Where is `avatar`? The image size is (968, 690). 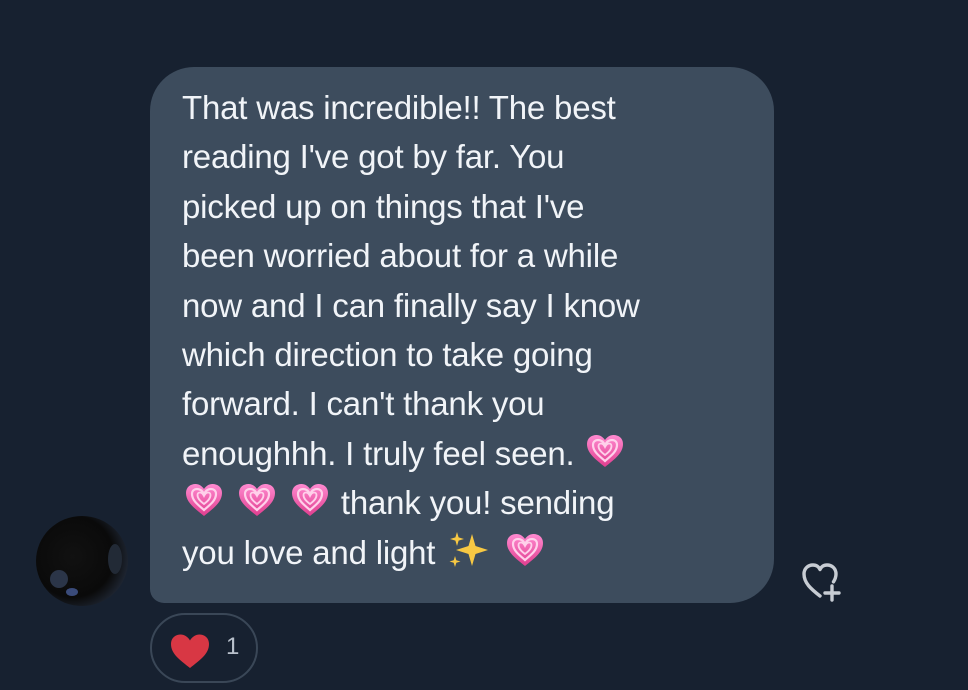
avatar is located at coordinates (82, 561).